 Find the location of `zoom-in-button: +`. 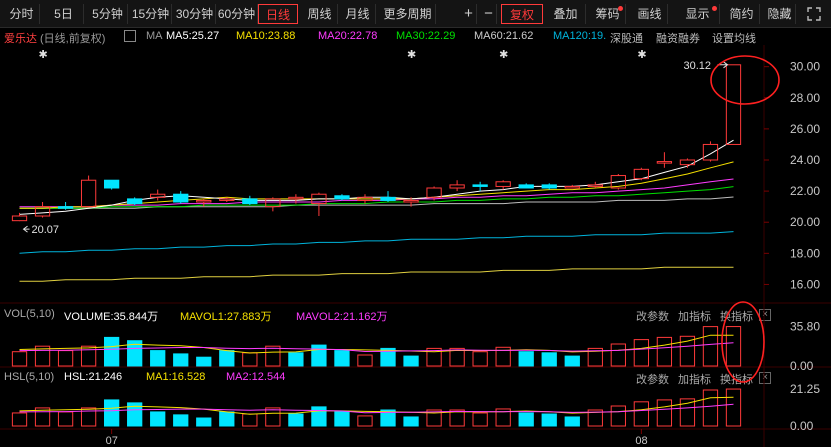

zoom-in-button: + is located at coordinates (469, 14).